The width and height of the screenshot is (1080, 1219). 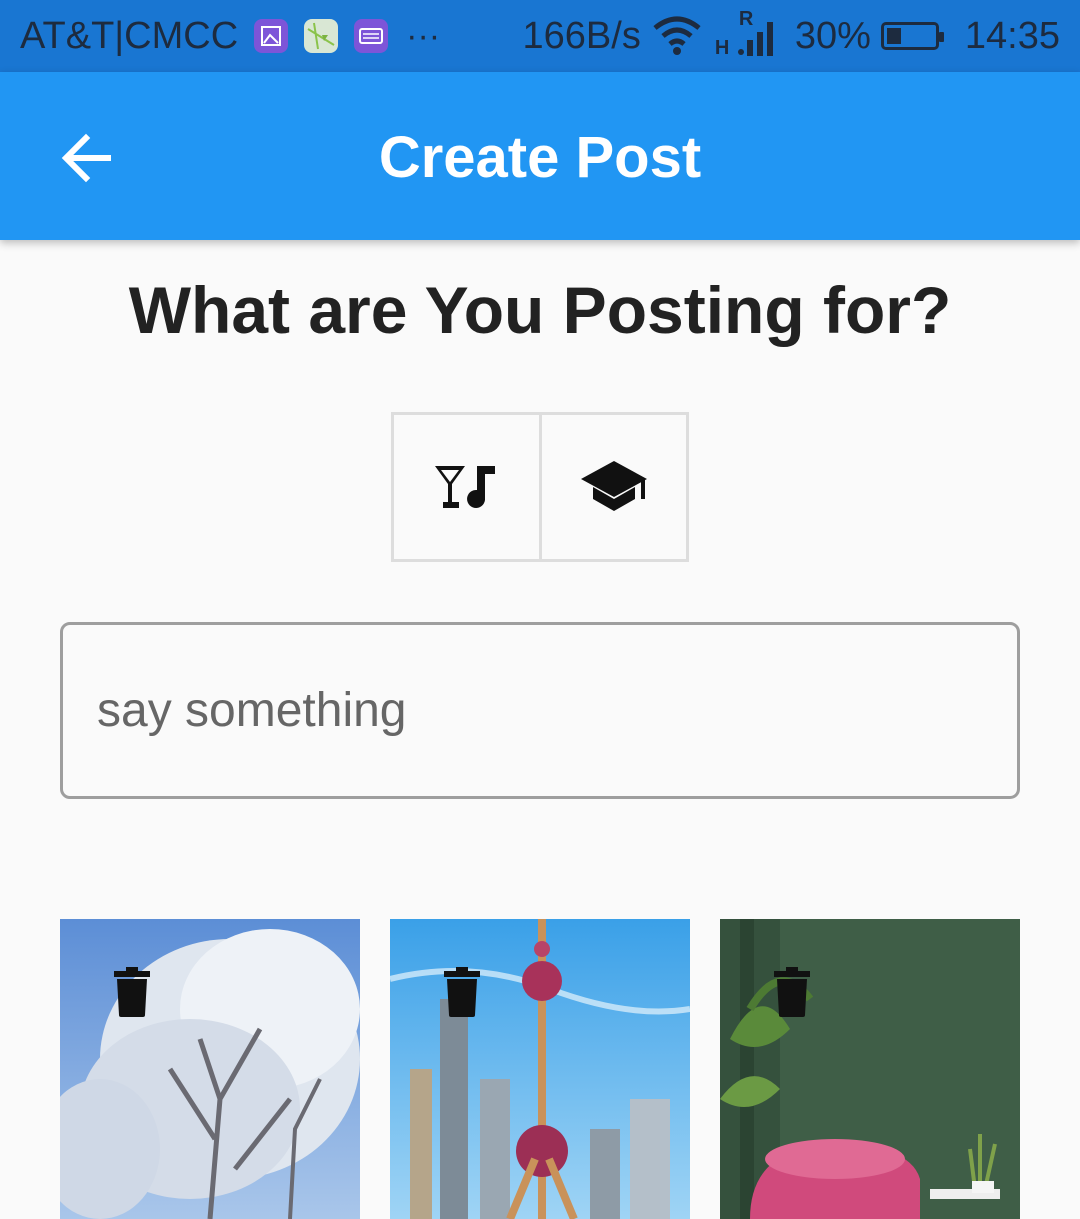 I want to click on carrier-label: AT&T|CMCC, so click(x=129, y=35).